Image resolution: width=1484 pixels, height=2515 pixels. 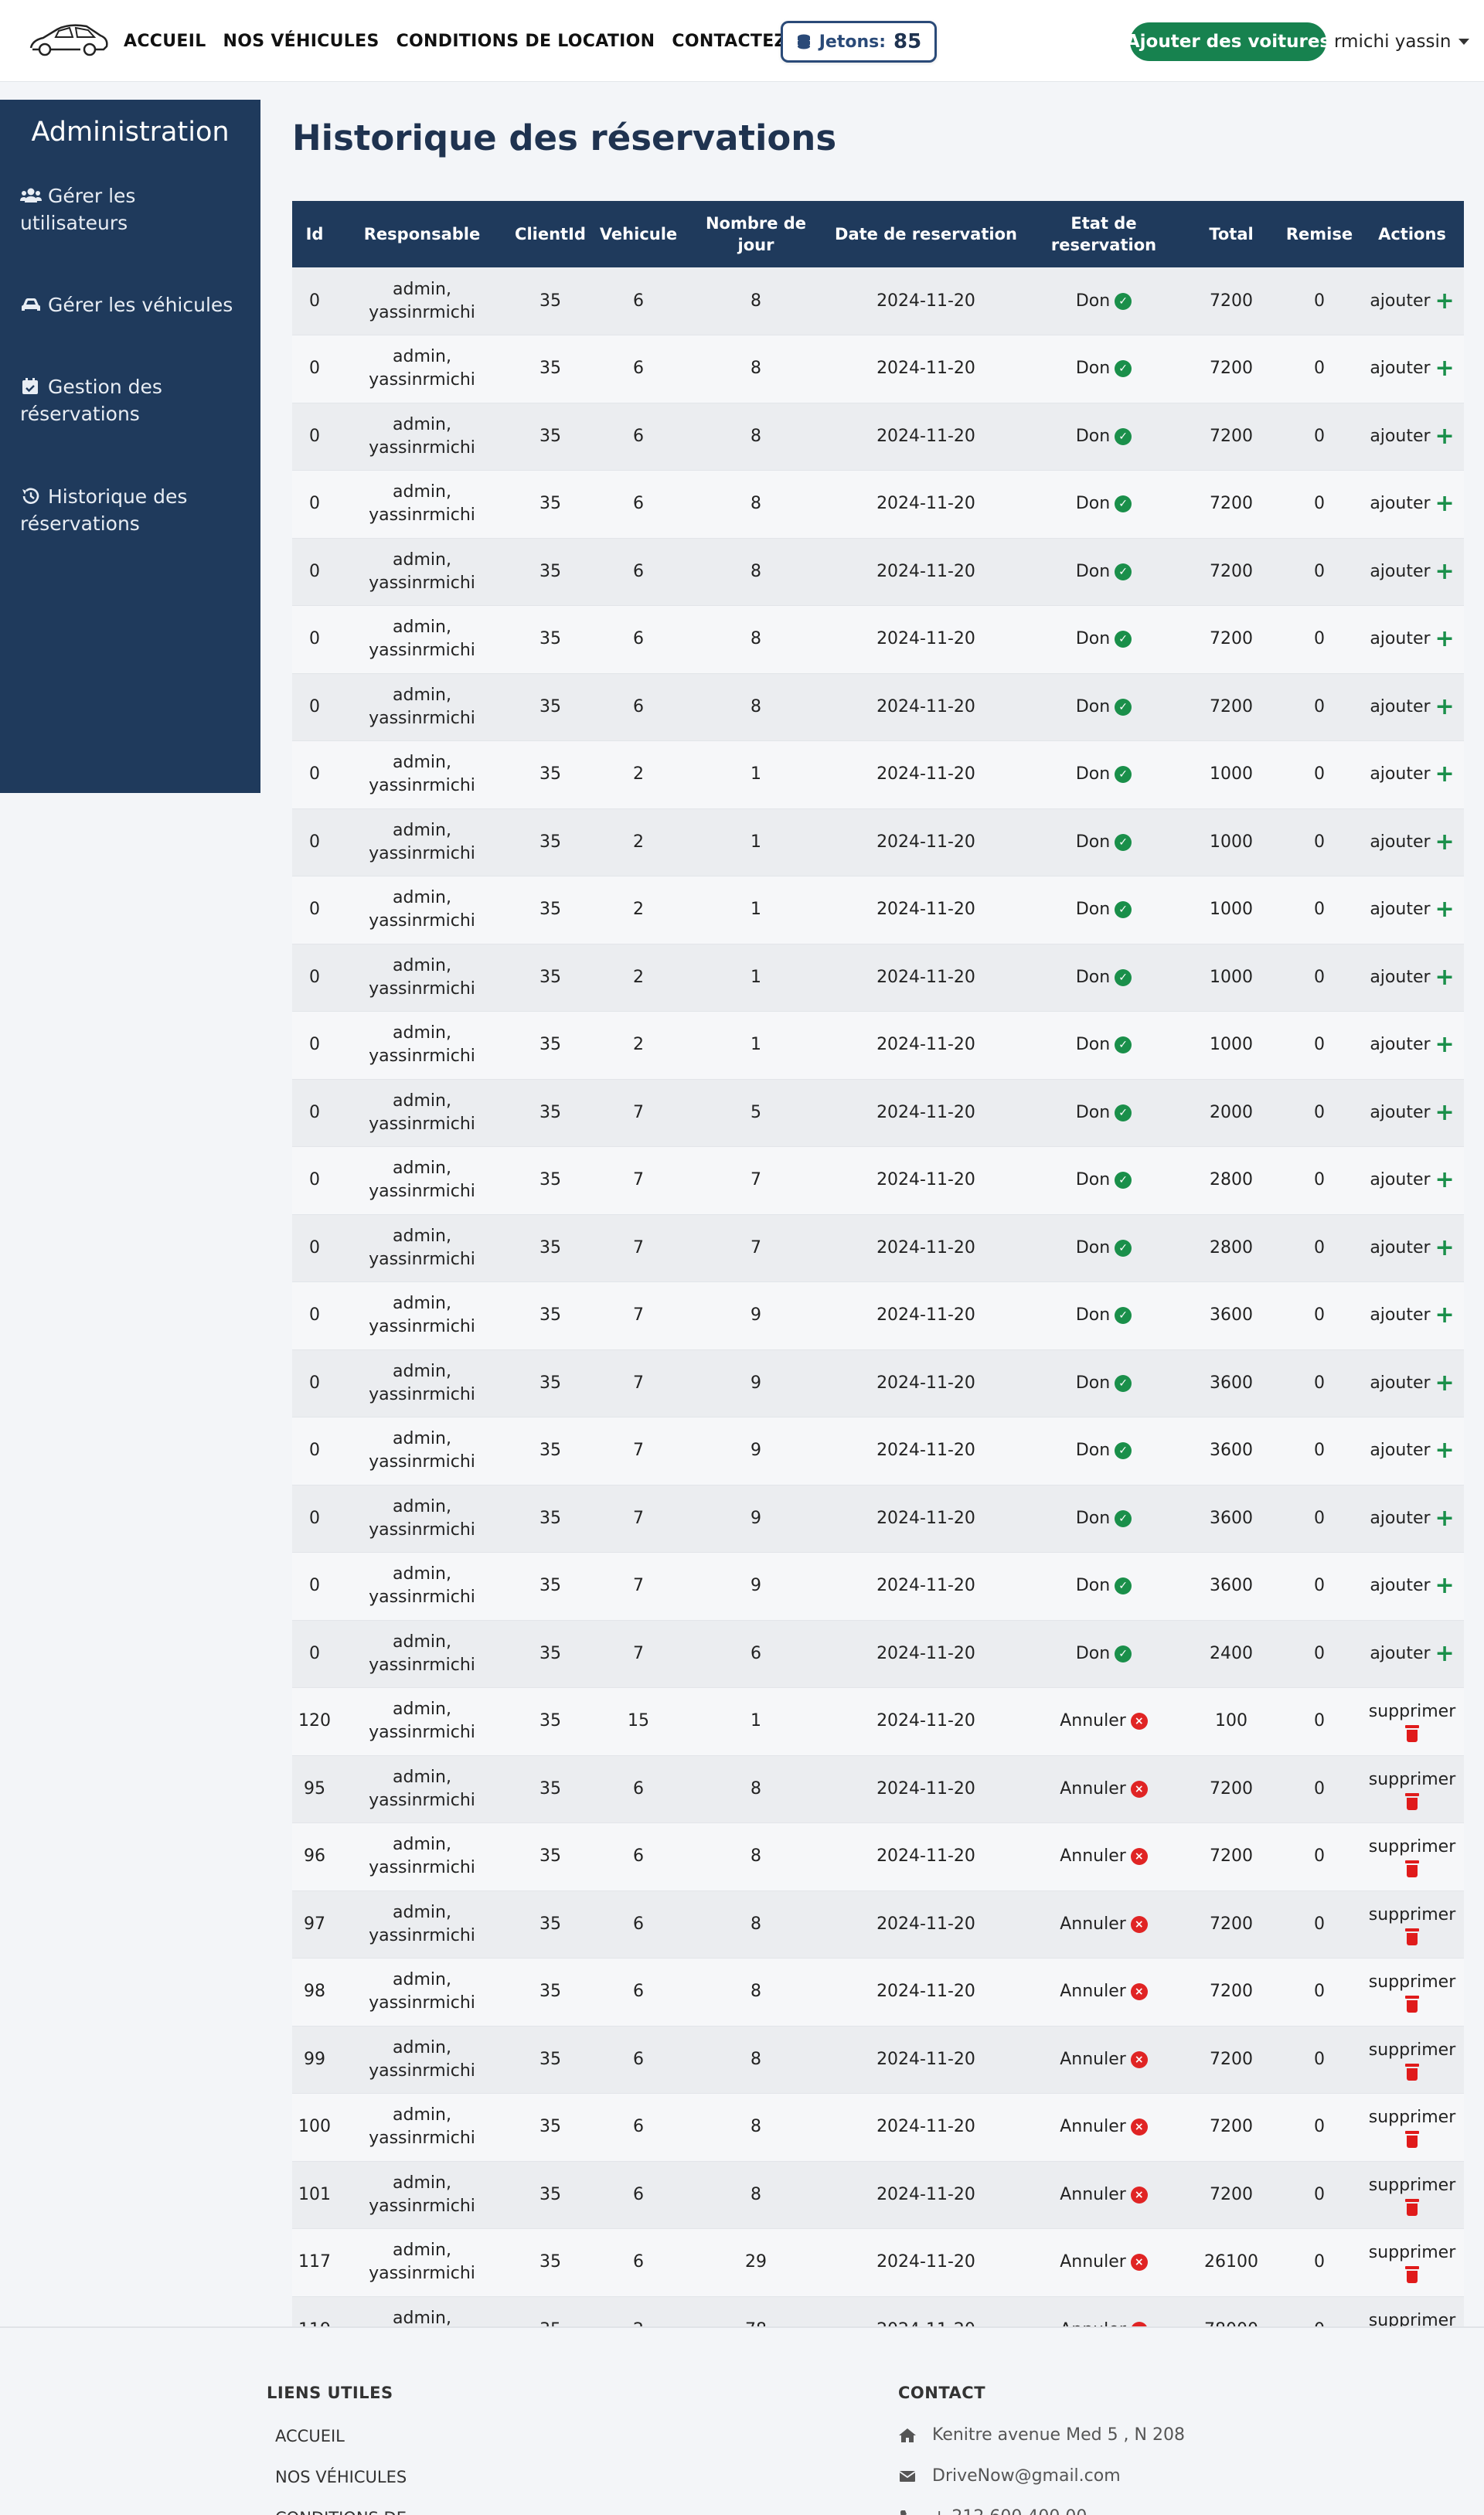 What do you see at coordinates (1231, 774) in the screenshot?
I see `cell-total: 1000` at bounding box center [1231, 774].